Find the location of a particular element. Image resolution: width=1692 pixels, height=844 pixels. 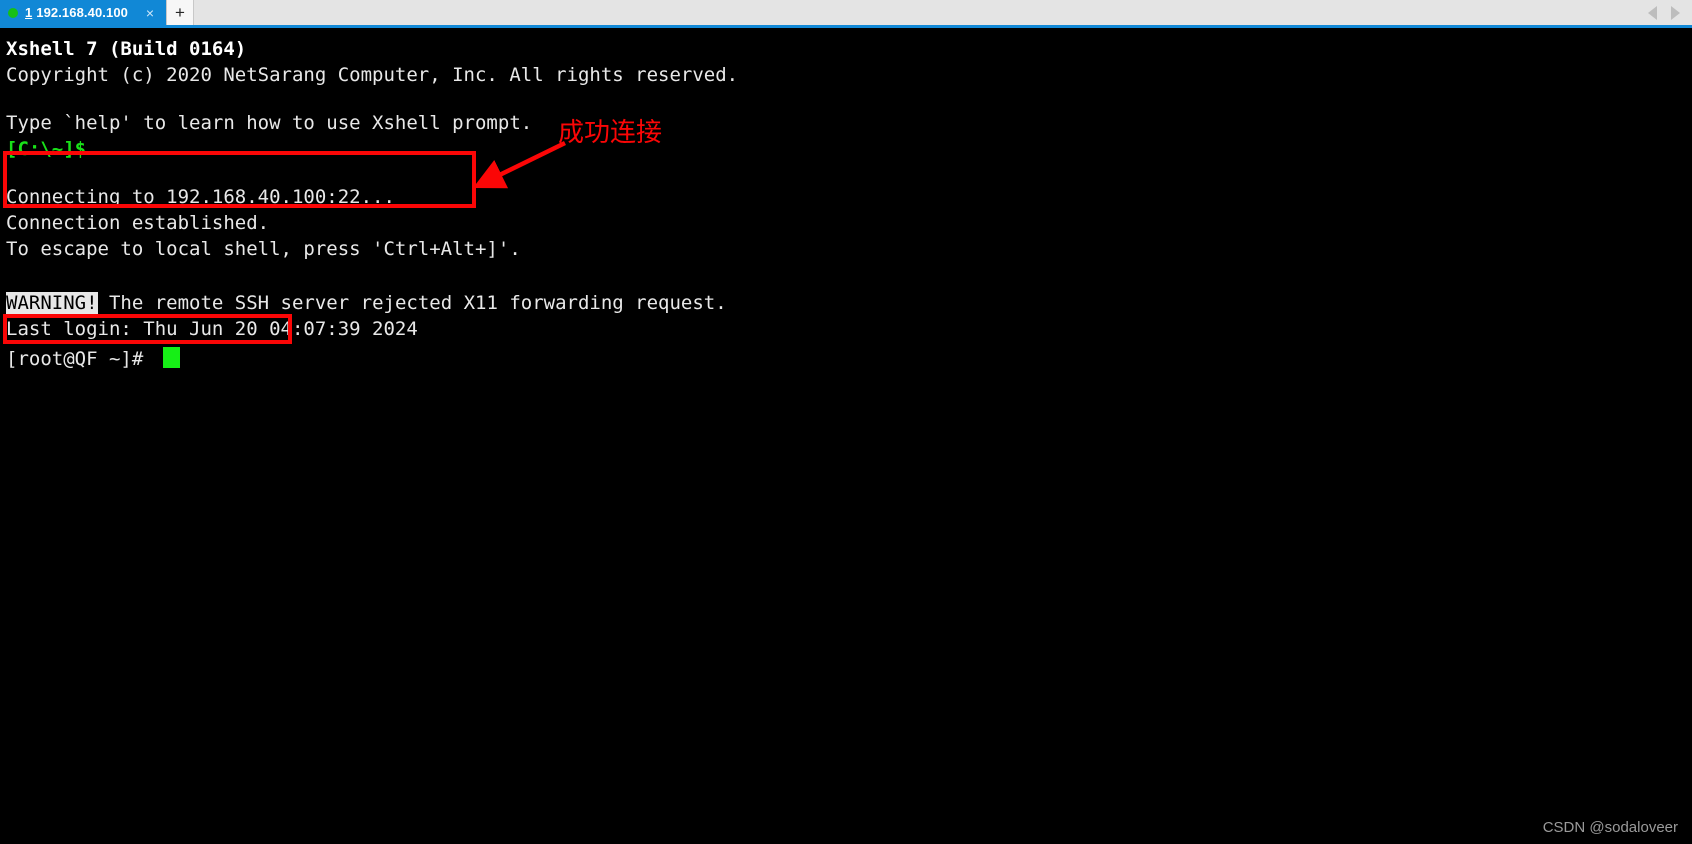

warning-badge: WARNING! is located at coordinates (52, 303).